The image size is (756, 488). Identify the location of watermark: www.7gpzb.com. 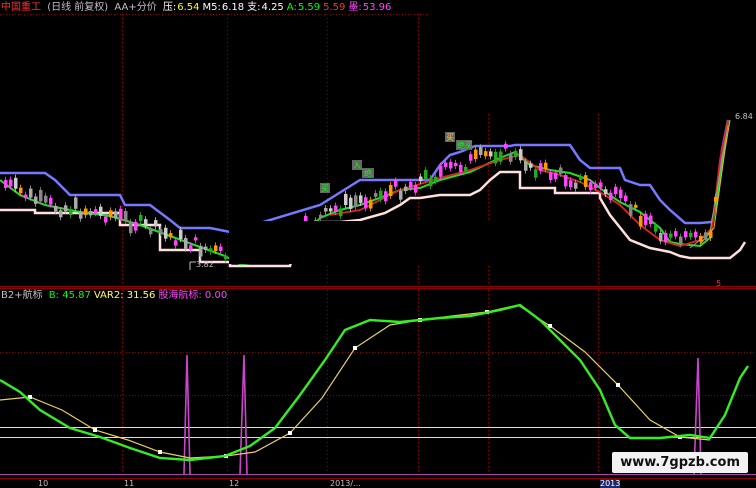
(680, 462).